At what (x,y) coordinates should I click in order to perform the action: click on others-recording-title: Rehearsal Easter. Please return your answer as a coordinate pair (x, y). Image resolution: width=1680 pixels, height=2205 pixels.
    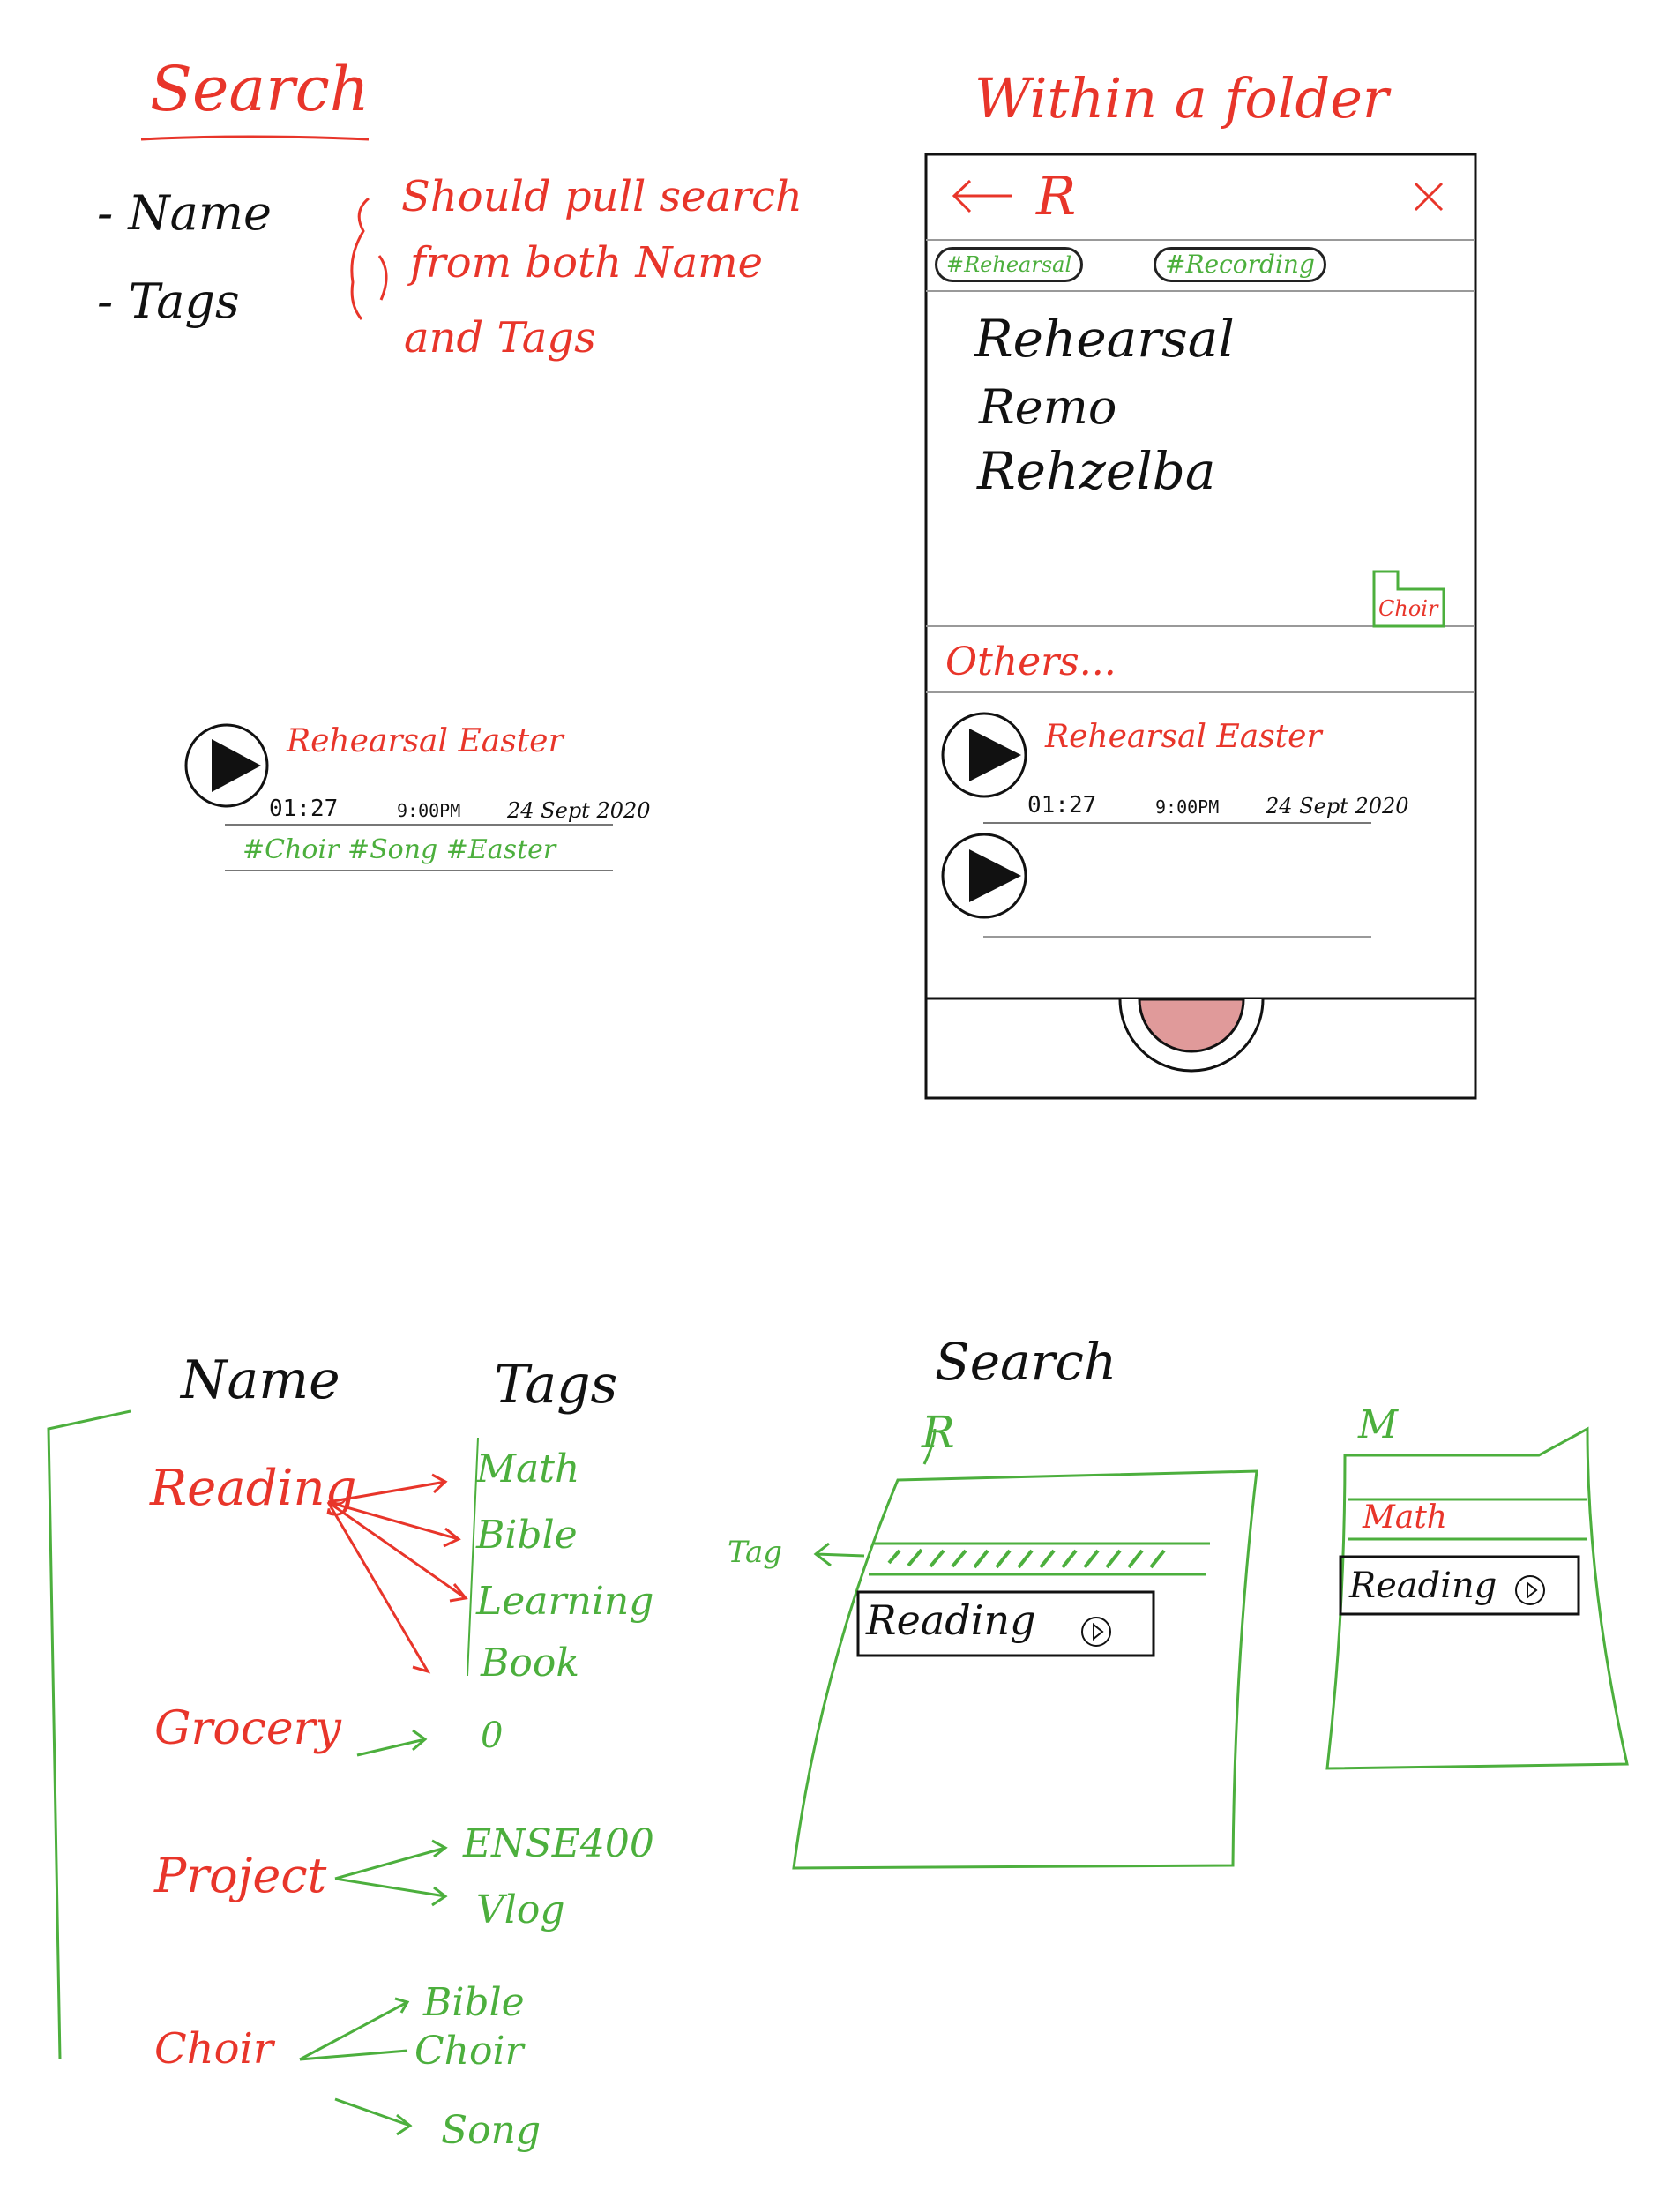
    Looking at the image, I should click on (1183, 737).